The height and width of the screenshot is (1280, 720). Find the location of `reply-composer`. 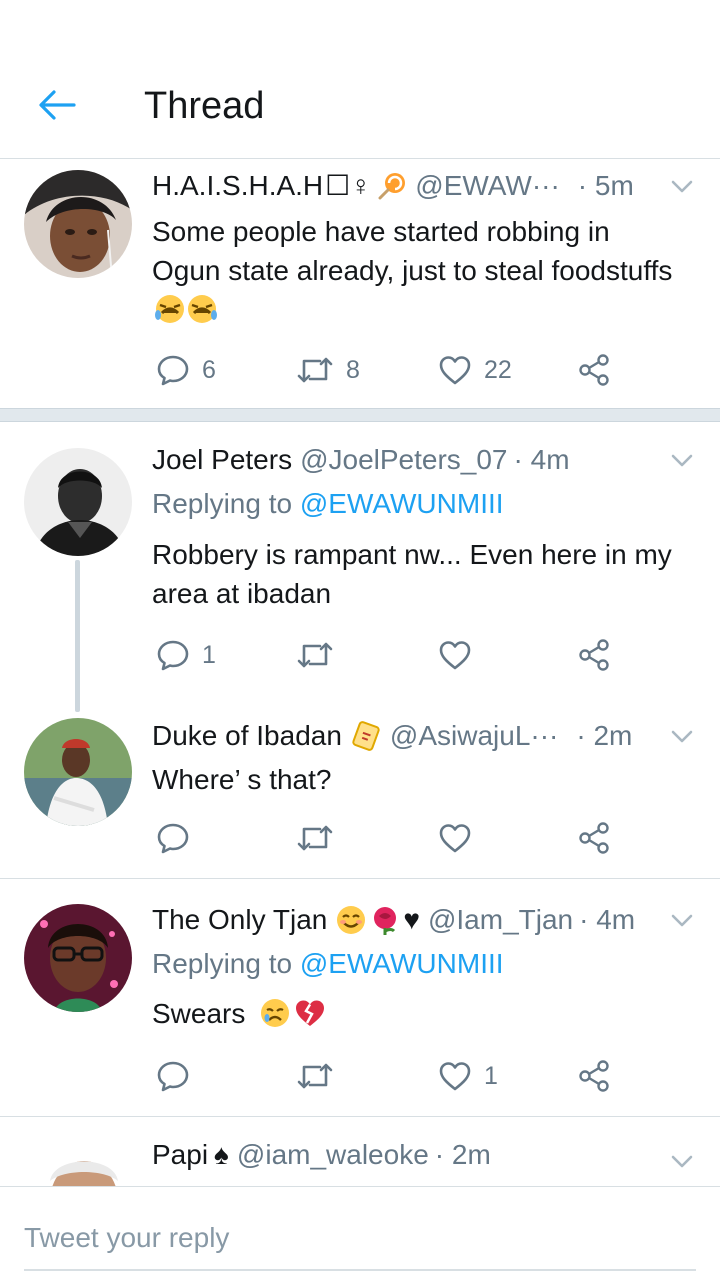

reply-composer is located at coordinates (360, 1233).